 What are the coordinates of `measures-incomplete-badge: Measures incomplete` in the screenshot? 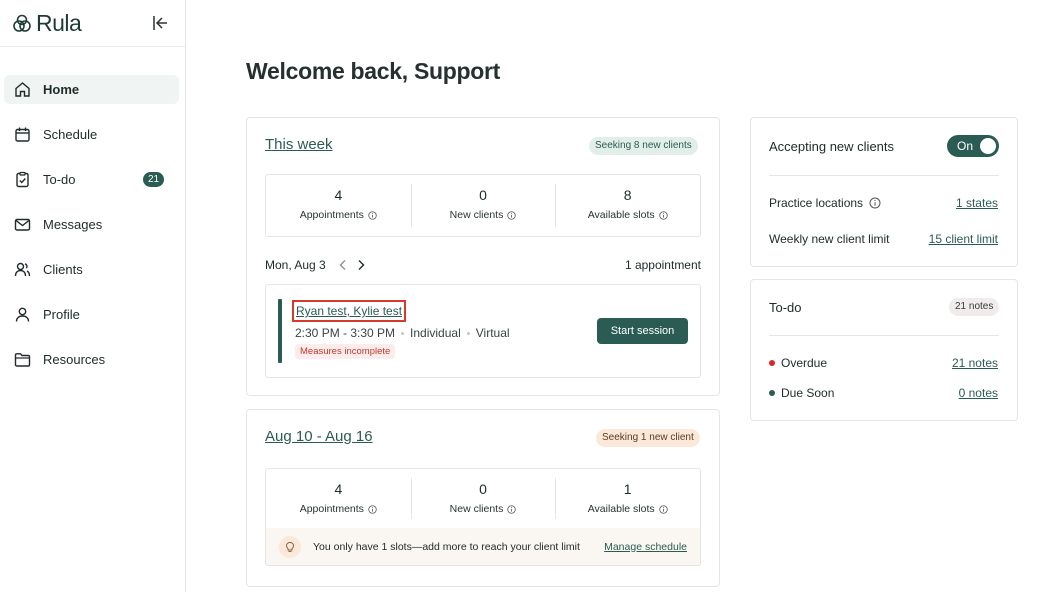 It's located at (345, 351).